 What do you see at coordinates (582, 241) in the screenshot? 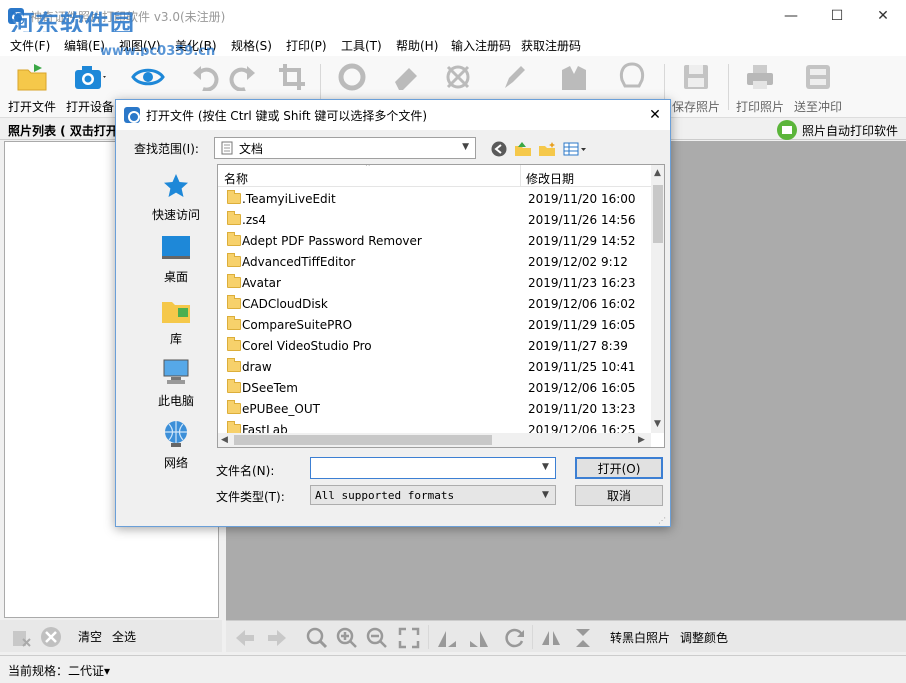
I see `file-date: 2019/11/29 14:52` at bounding box center [582, 241].